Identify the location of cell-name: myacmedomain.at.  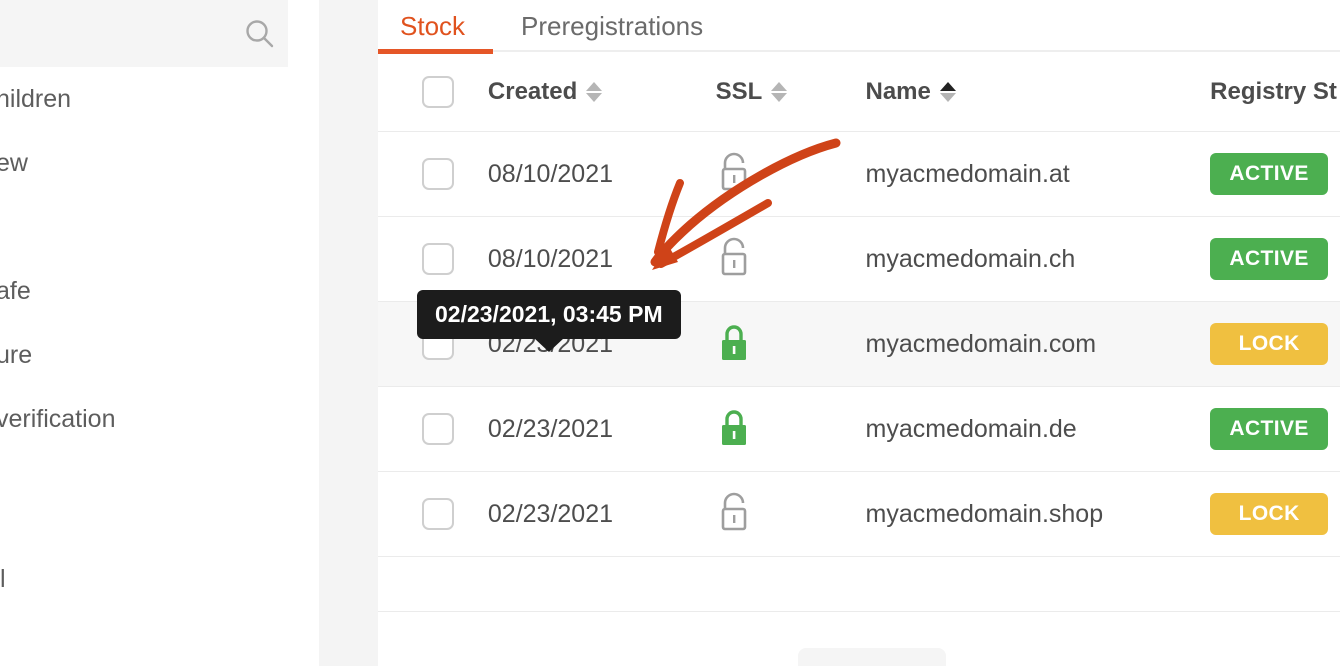
(967, 173).